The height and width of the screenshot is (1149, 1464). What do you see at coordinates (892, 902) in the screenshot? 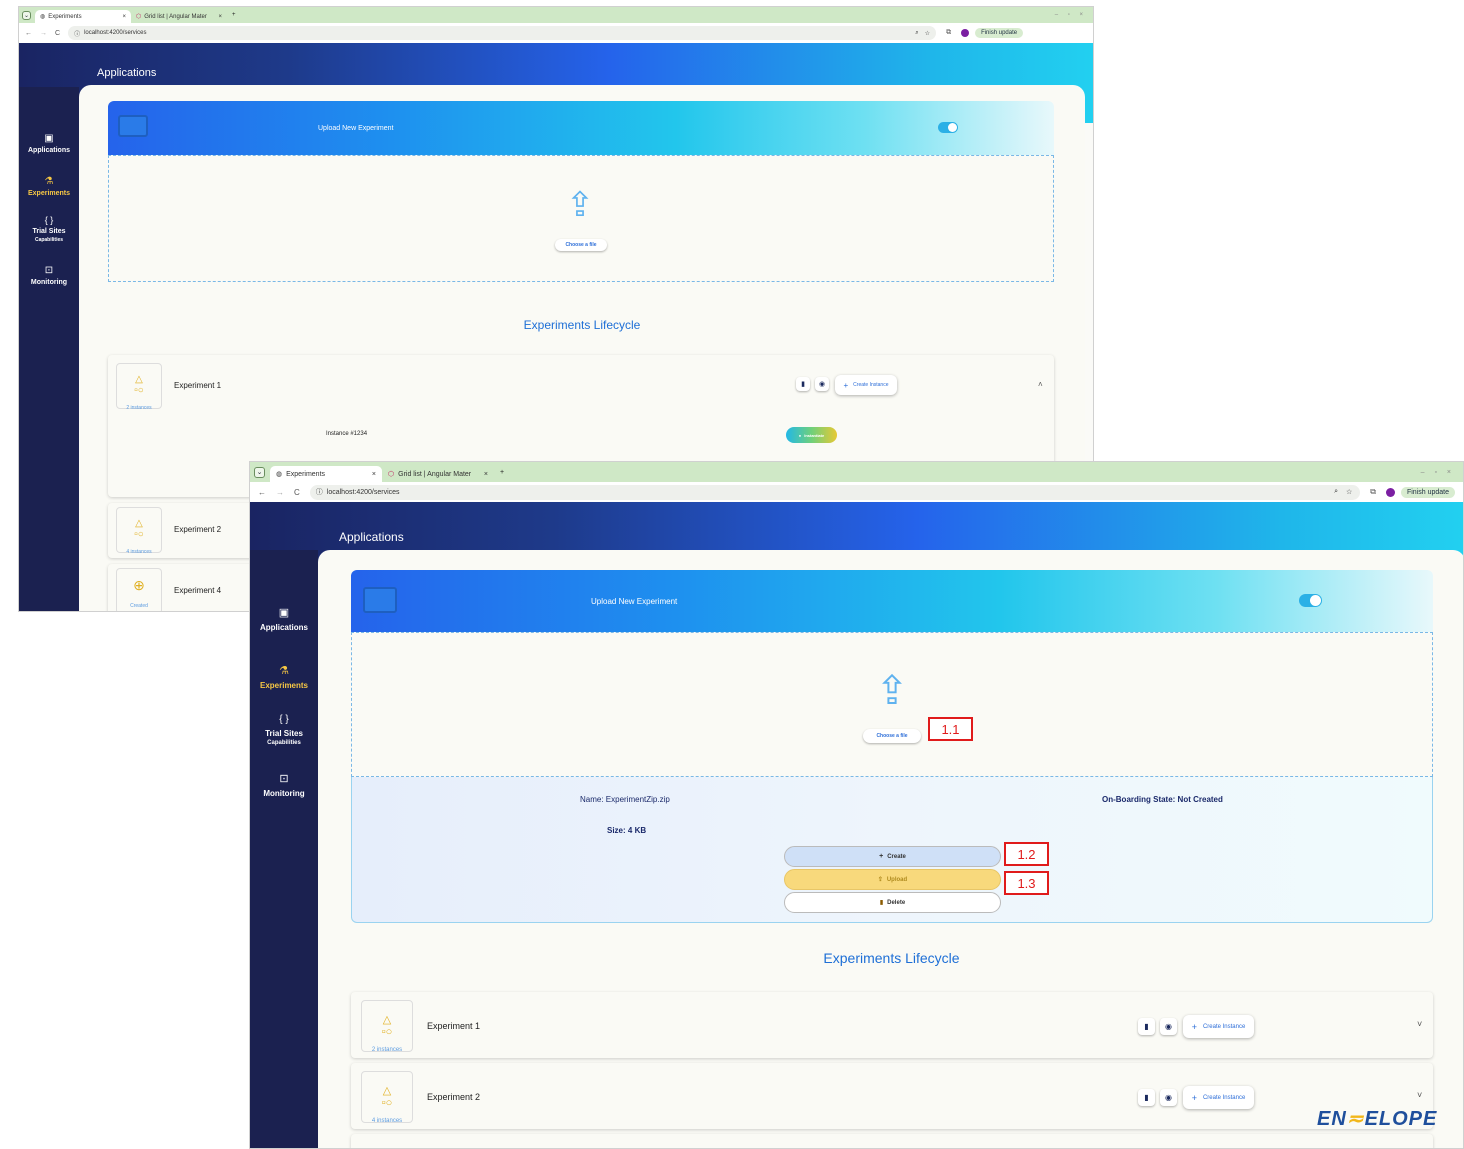
I see `delete-file-button: ▮ Delete` at bounding box center [892, 902].